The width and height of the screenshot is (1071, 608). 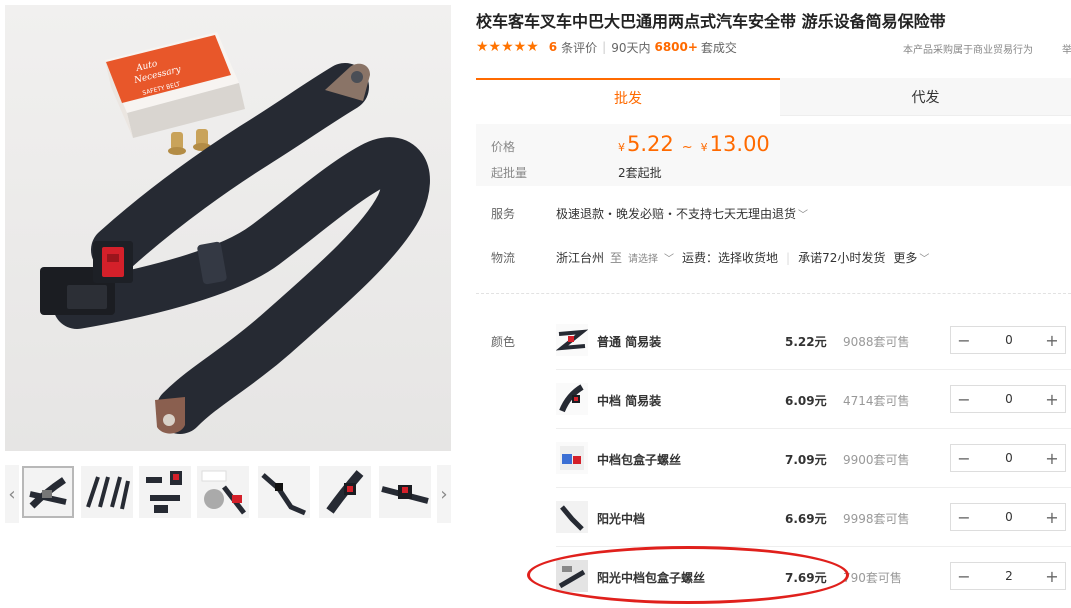 I want to click on destination-select: 请选择, so click(x=643, y=257).